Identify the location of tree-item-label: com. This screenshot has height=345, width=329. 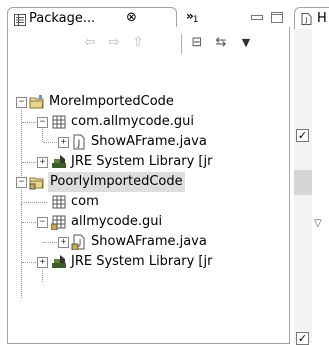
(85, 201).